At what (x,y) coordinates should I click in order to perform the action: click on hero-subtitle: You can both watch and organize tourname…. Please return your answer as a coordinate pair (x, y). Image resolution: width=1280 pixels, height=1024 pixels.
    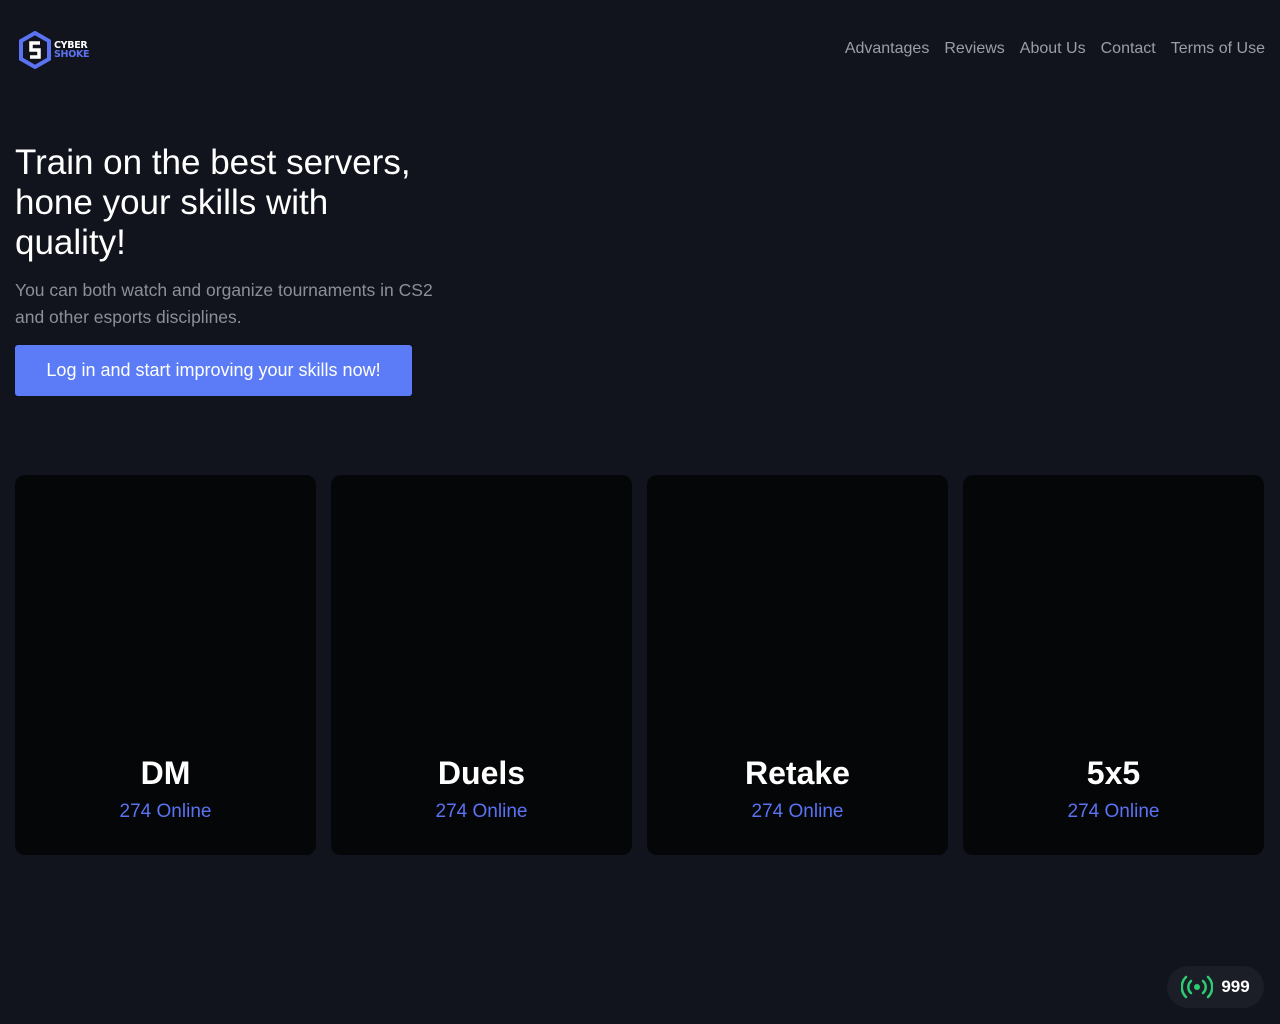
    Looking at the image, I should click on (224, 303).